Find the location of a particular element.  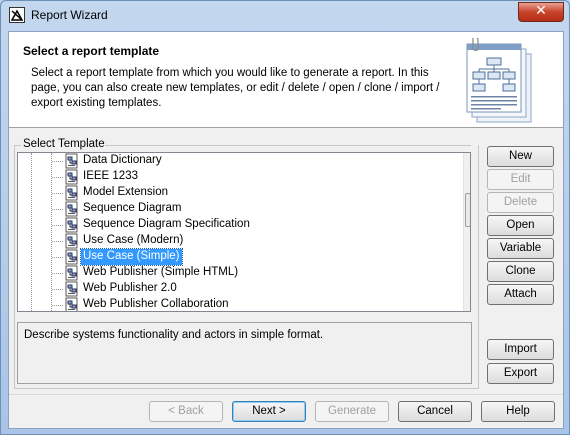

new-button: New is located at coordinates (520, 156).